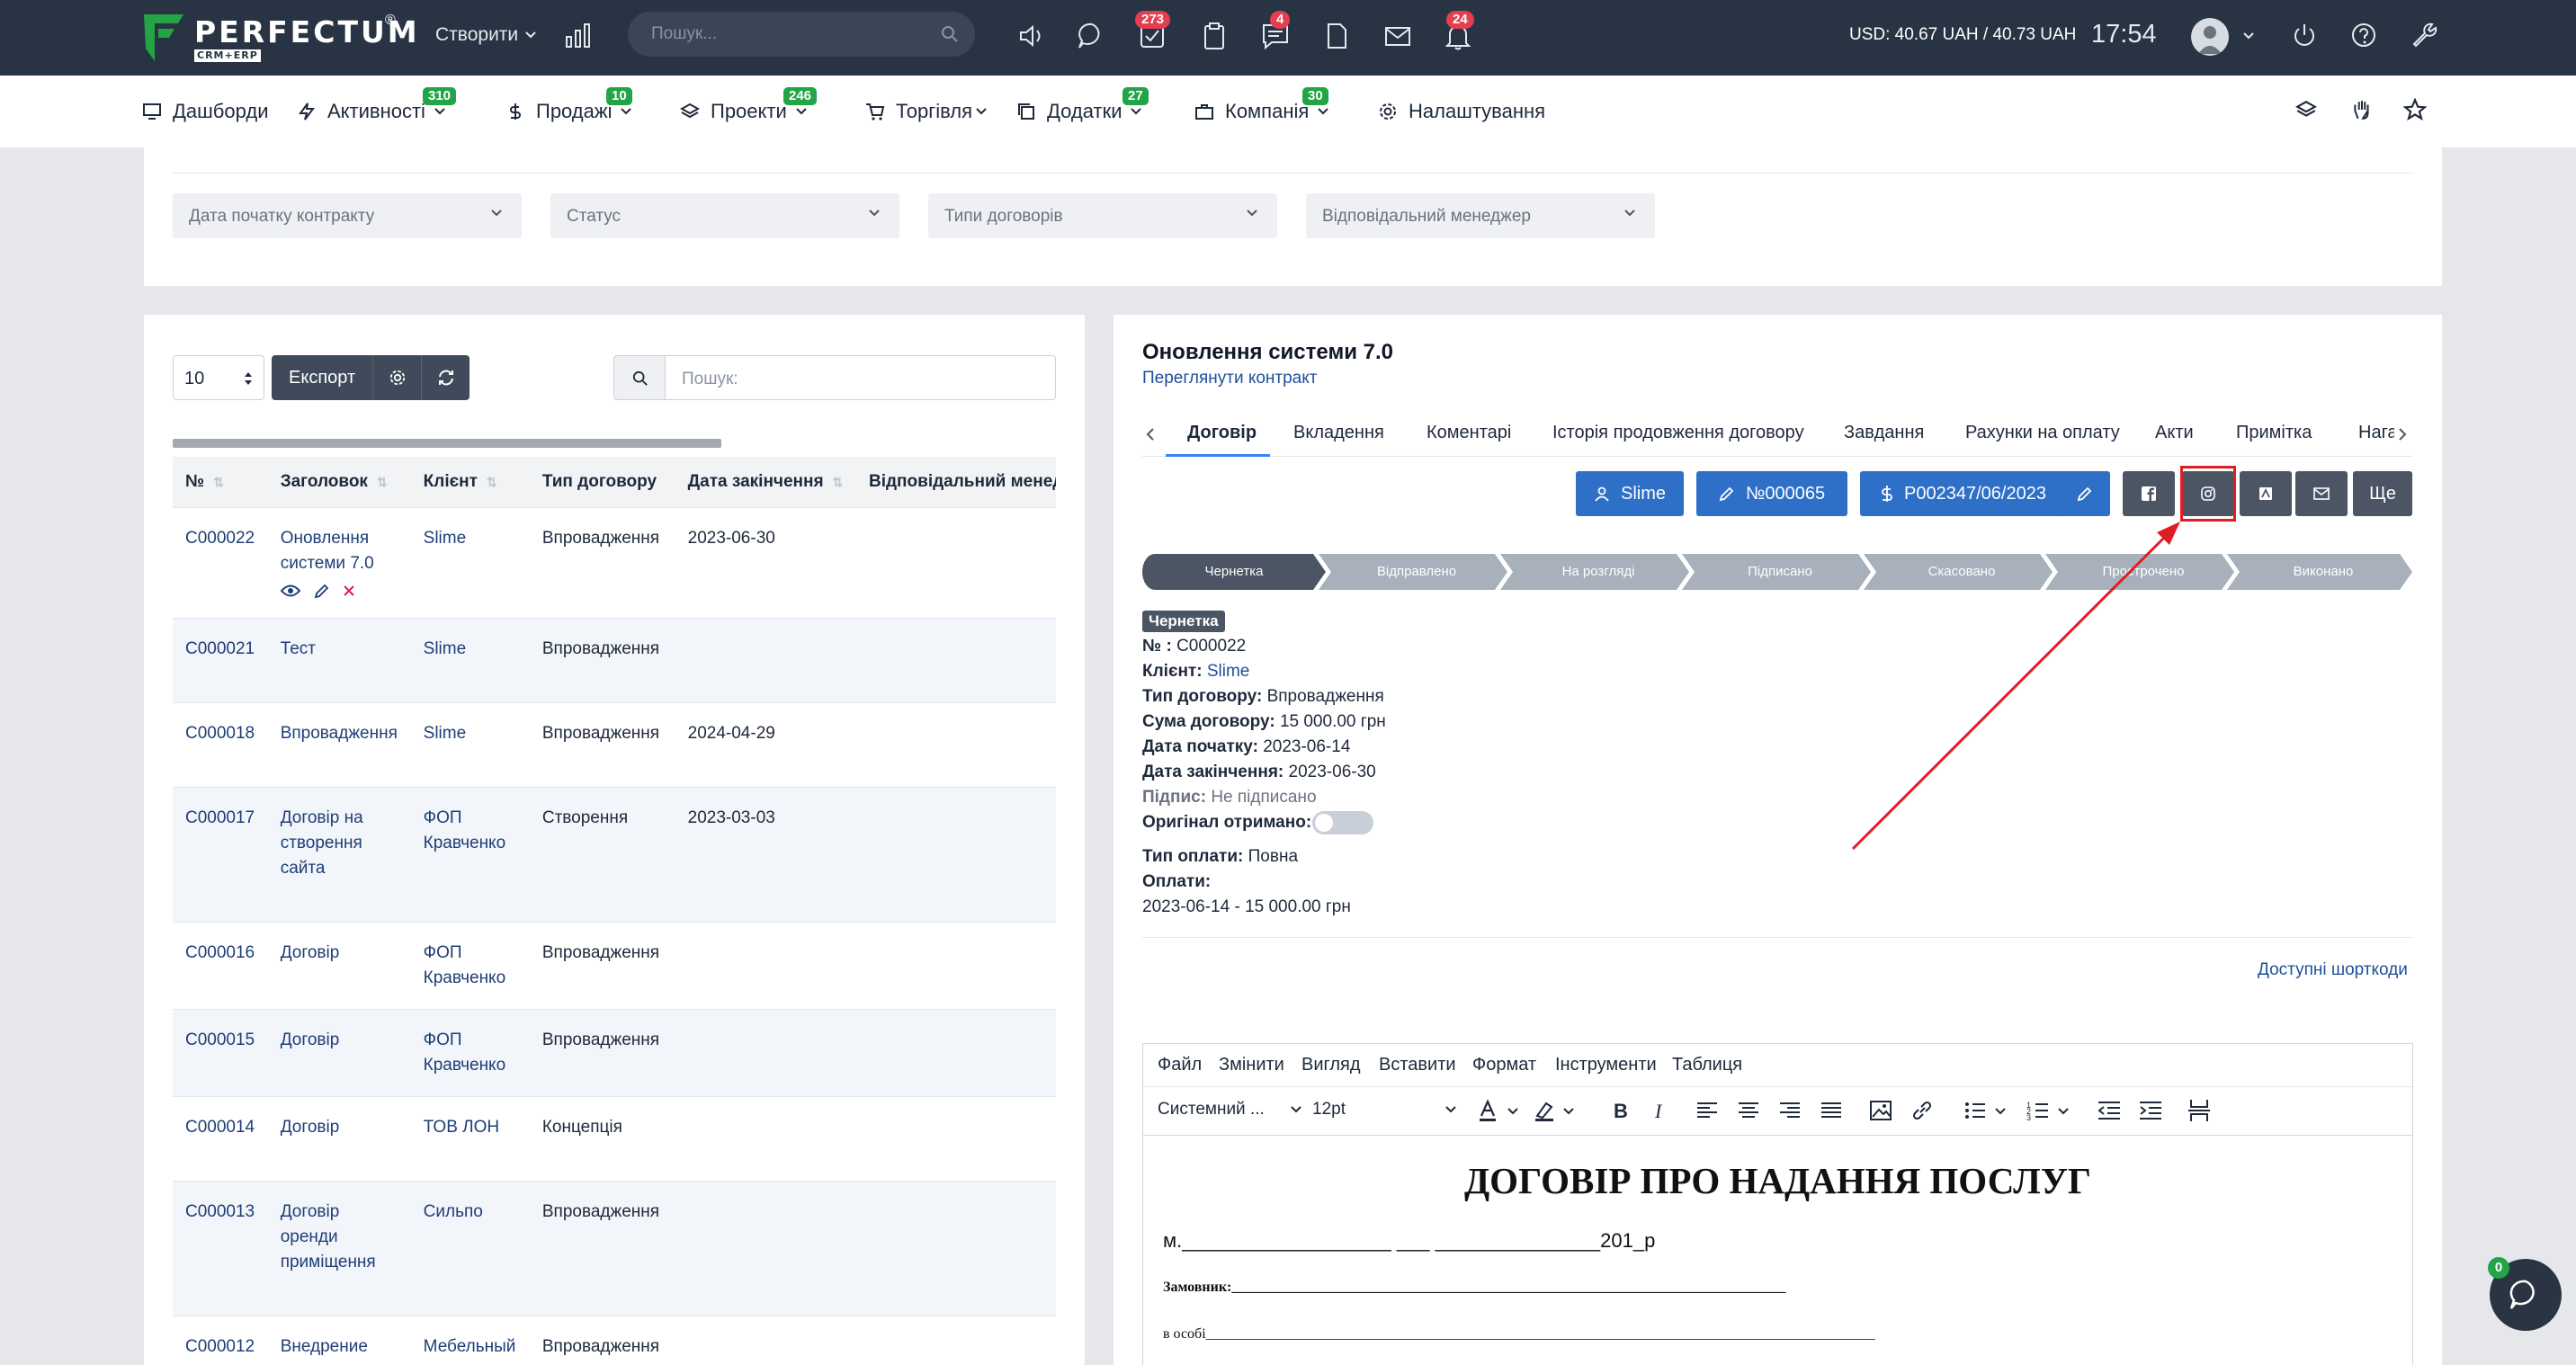 This screenshot has height=1365, width=2576. I want to click on nav-sales: Продажі 10, so click(573, 106).